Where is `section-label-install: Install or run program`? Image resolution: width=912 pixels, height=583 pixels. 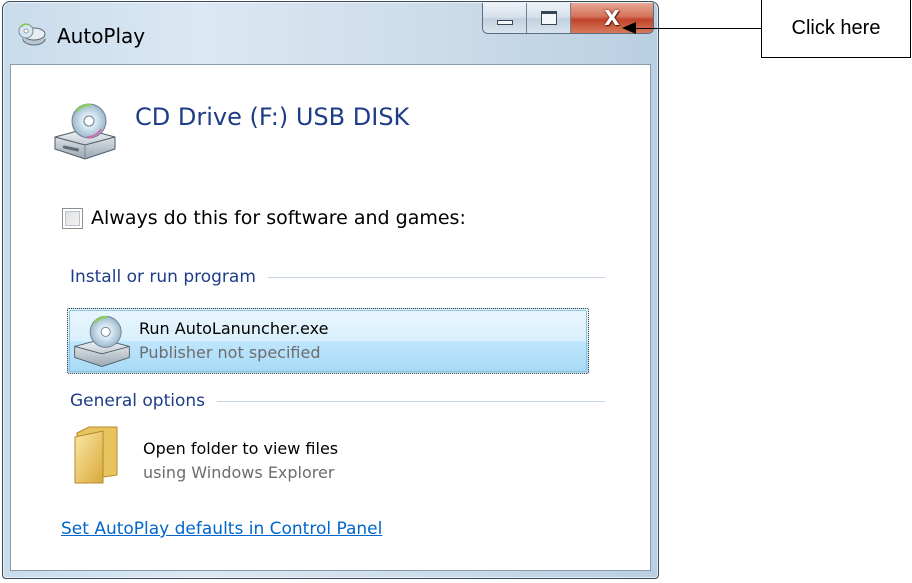
section-label-install: Install or run program is located at coordinates (163, 277).